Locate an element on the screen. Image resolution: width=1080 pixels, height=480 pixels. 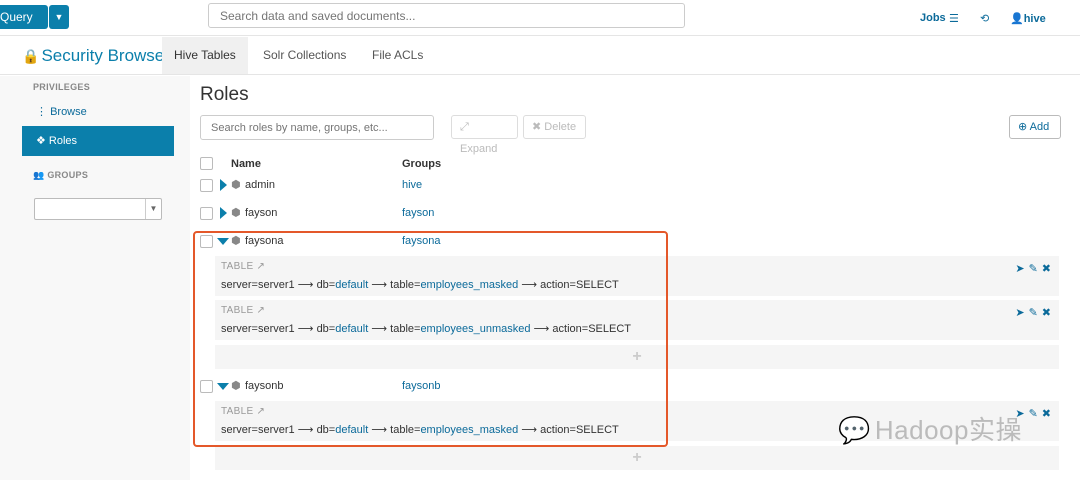
sidebar-item-browse: ⋮ Browse is located at coordinates (98, 112).